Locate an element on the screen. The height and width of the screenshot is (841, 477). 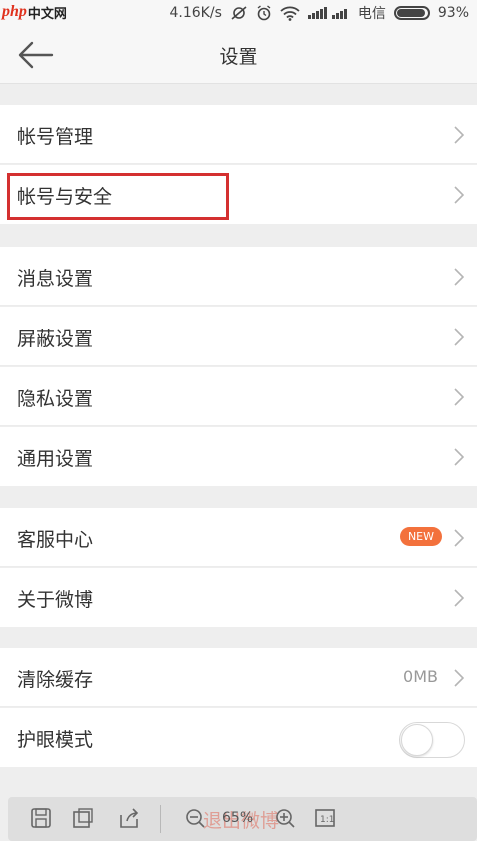
zoom-out-icon is located at coordinates (195, 818).